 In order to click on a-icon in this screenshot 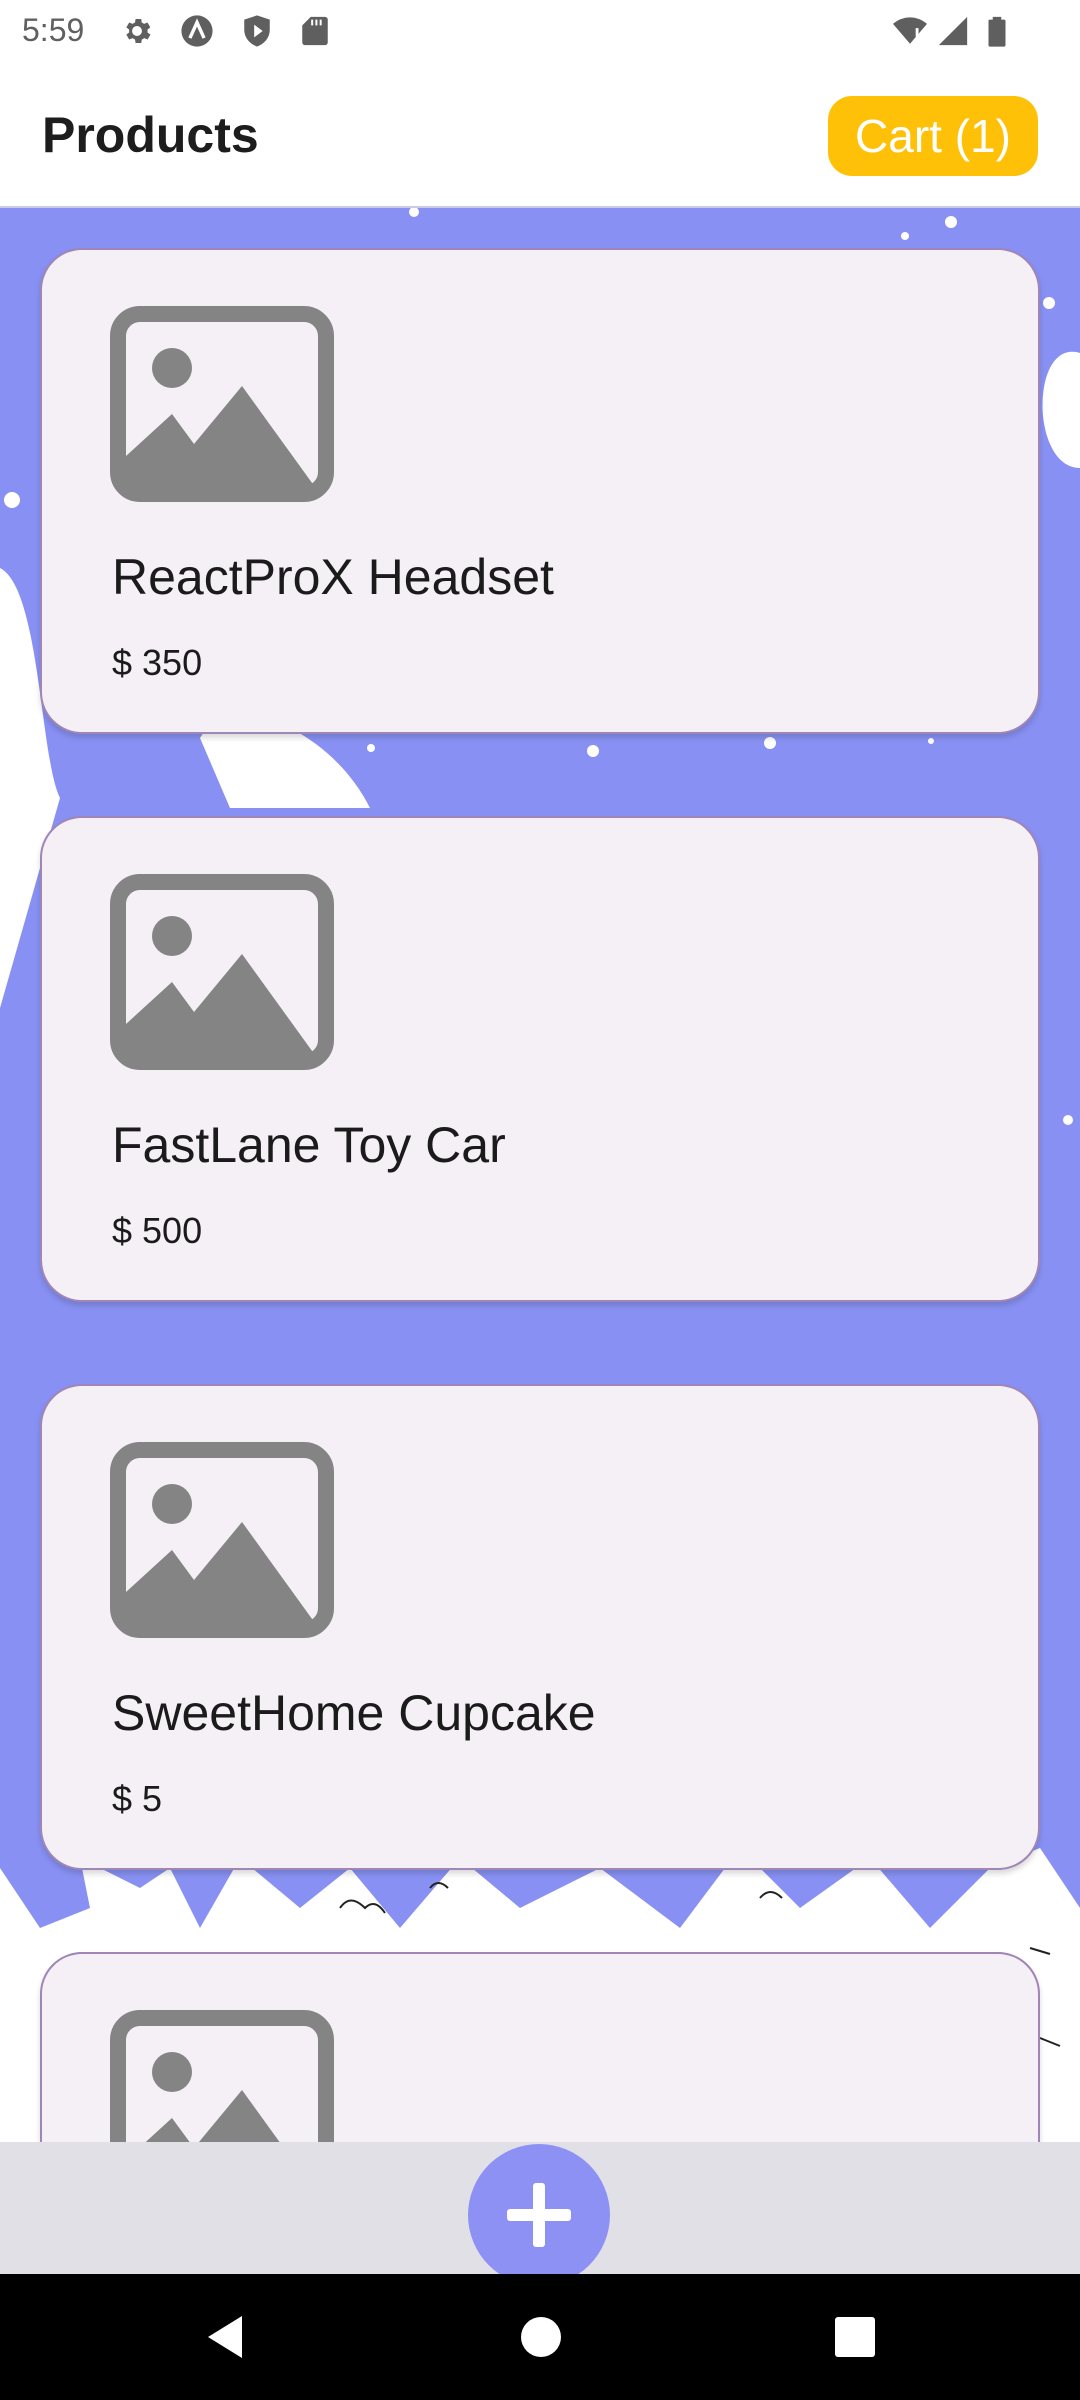, I will do `click(197, 31)`.